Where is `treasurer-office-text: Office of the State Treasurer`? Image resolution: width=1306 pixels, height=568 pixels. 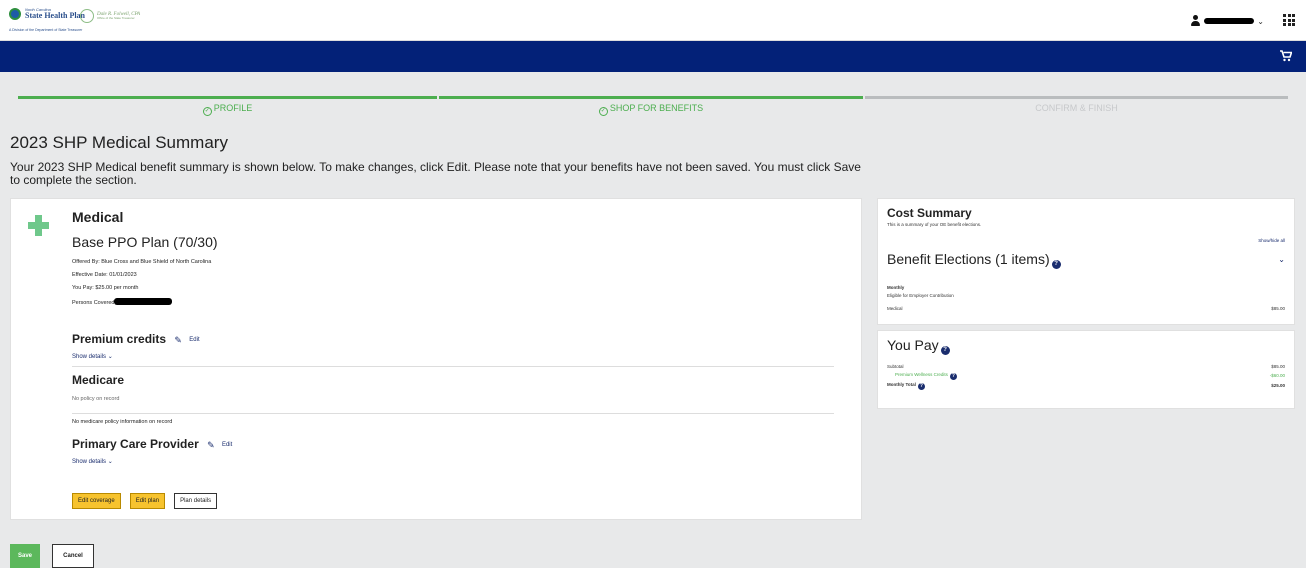 treasurer-office-text: Office of the State Treasurer is located at coordinates (116, 18).